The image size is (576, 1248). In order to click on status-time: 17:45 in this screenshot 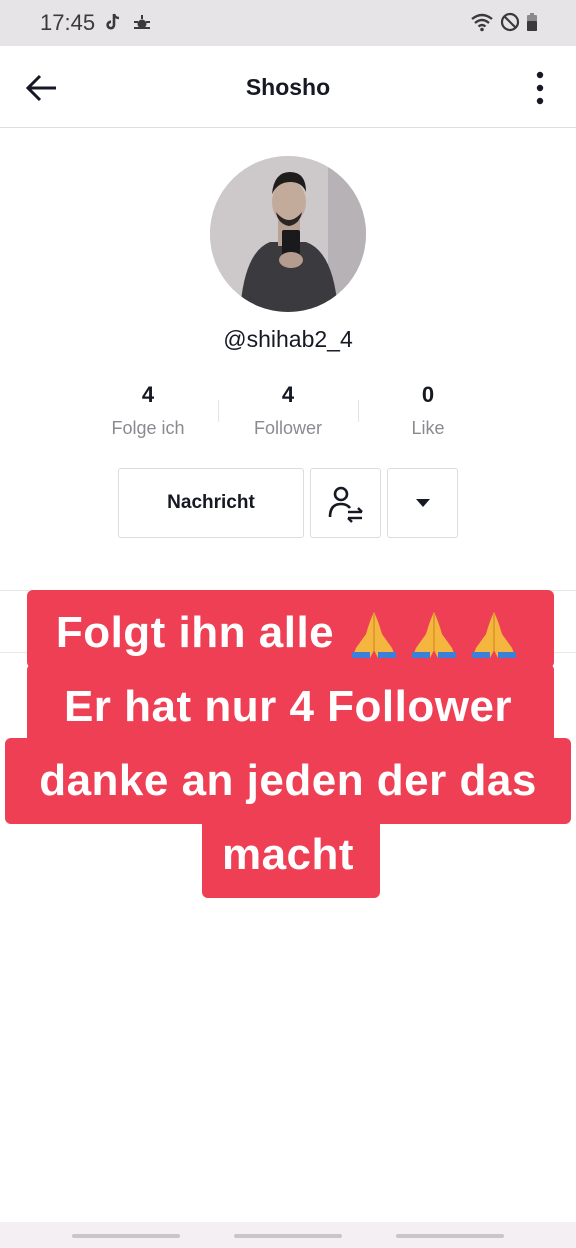, I will do `click(68, 22)`.